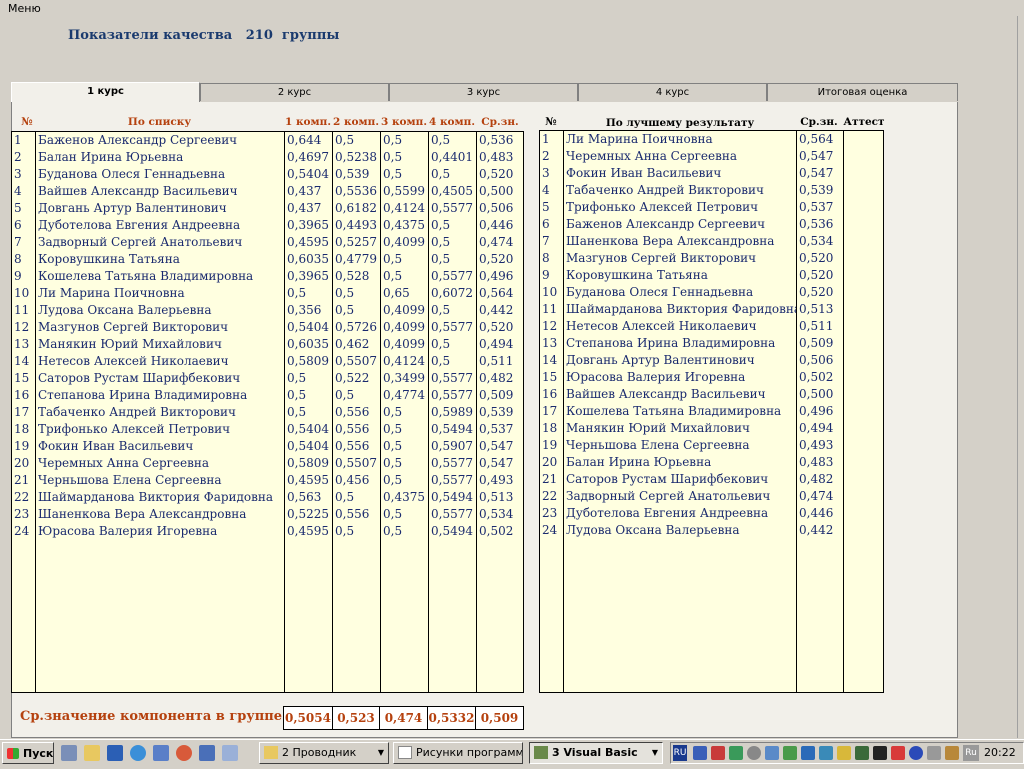 The image size is (1024, 769). What do you see at coordinates (501, 157) in the screenshot?
I see `left-avg-value: 0,483` at bounding box center [501, 157].